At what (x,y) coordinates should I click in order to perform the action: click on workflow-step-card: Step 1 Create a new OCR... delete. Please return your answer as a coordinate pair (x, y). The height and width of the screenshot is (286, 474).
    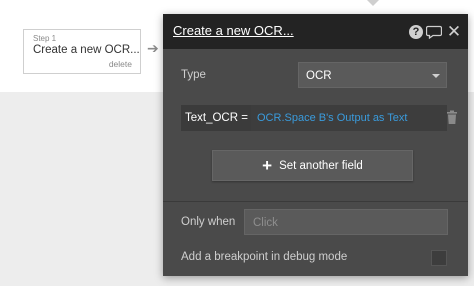
    Looking at the image, I should click on (82, 51).